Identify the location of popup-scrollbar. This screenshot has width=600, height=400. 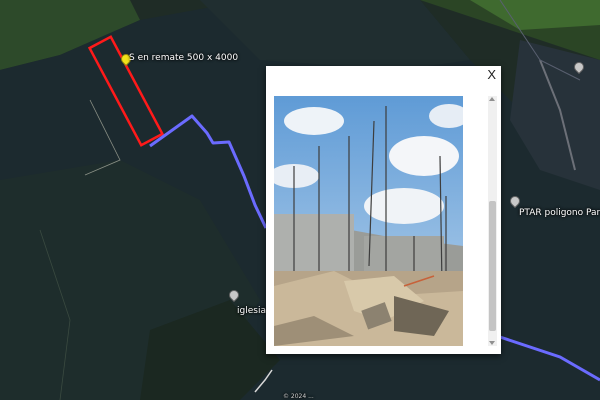
(492, 221).